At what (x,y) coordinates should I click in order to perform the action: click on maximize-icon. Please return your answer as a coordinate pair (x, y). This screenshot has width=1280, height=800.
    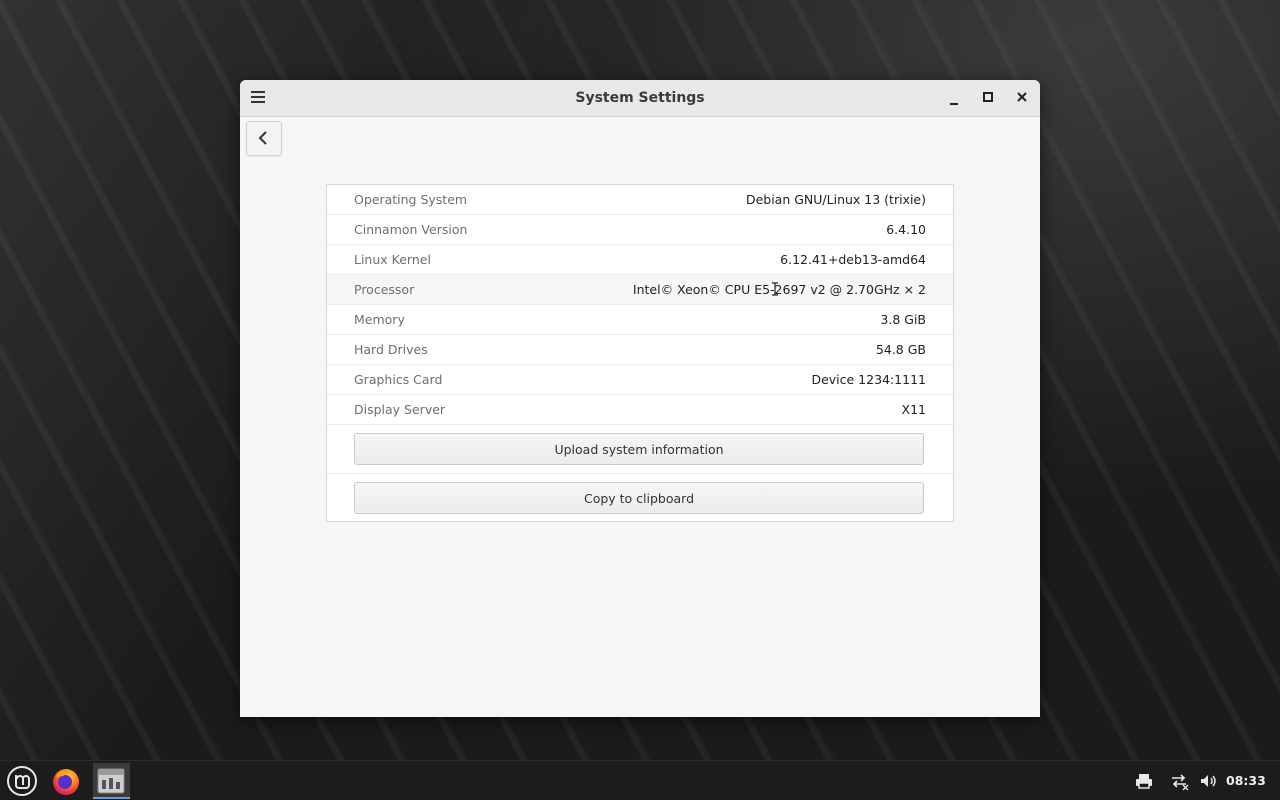
    Looking at the image, I should click on (988, 97).